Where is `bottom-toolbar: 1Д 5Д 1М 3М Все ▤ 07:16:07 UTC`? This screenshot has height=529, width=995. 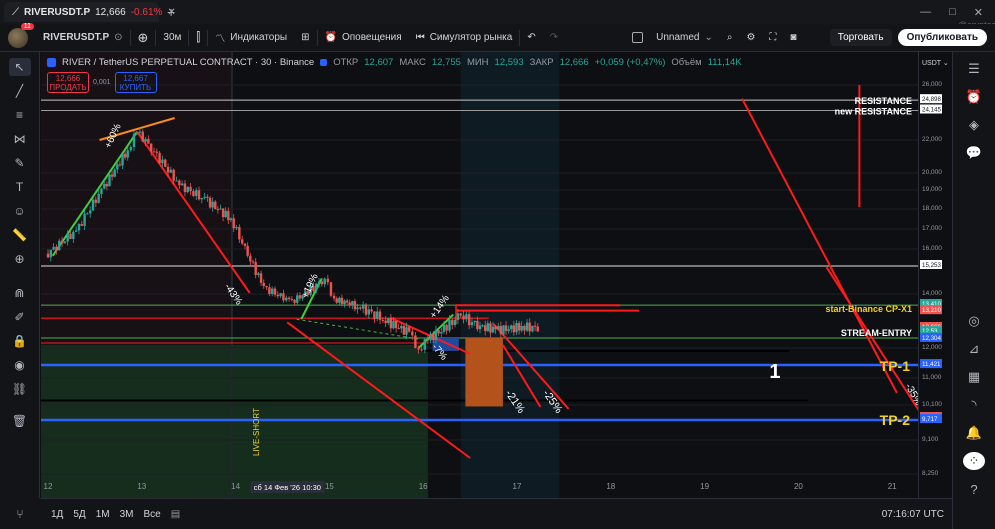
bottom-toolbar: 1Д 5Д 1М 3М Все ▤ 07:16:07 UTC is located at coordinates (496, 513).